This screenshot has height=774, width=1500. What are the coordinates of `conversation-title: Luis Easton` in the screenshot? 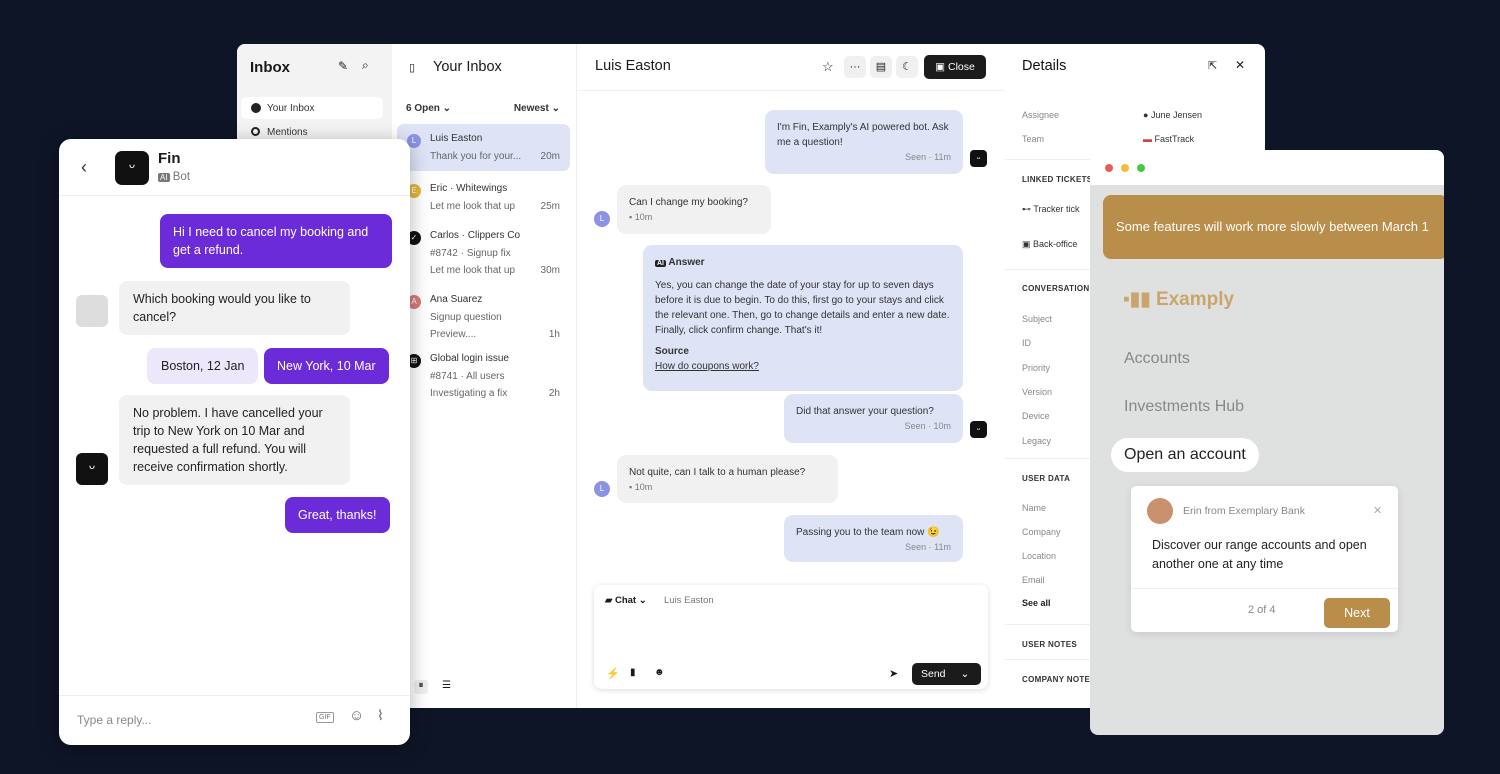 It's located at (633, 66).